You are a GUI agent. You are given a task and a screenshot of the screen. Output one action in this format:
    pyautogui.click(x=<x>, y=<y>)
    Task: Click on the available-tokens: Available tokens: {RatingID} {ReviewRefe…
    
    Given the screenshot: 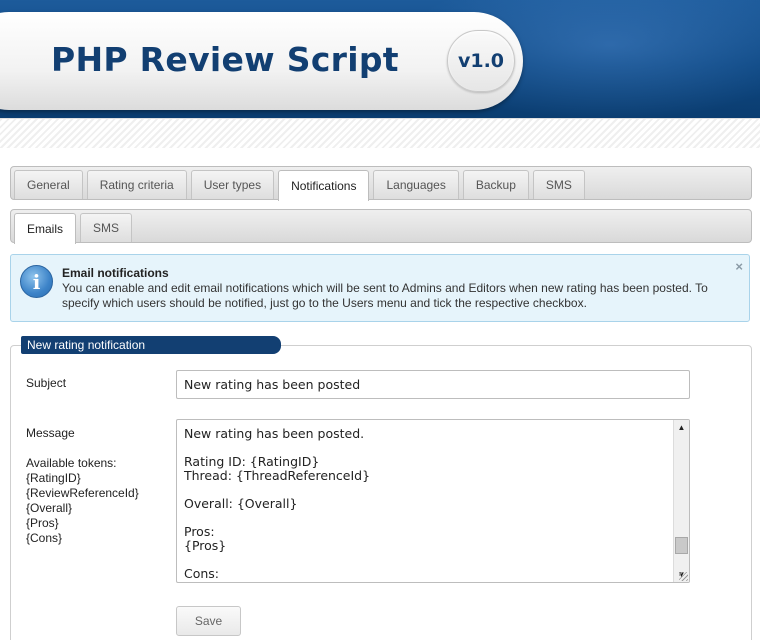 What is the action you would take?
    pyautogui.click(x=82, y=501)
    